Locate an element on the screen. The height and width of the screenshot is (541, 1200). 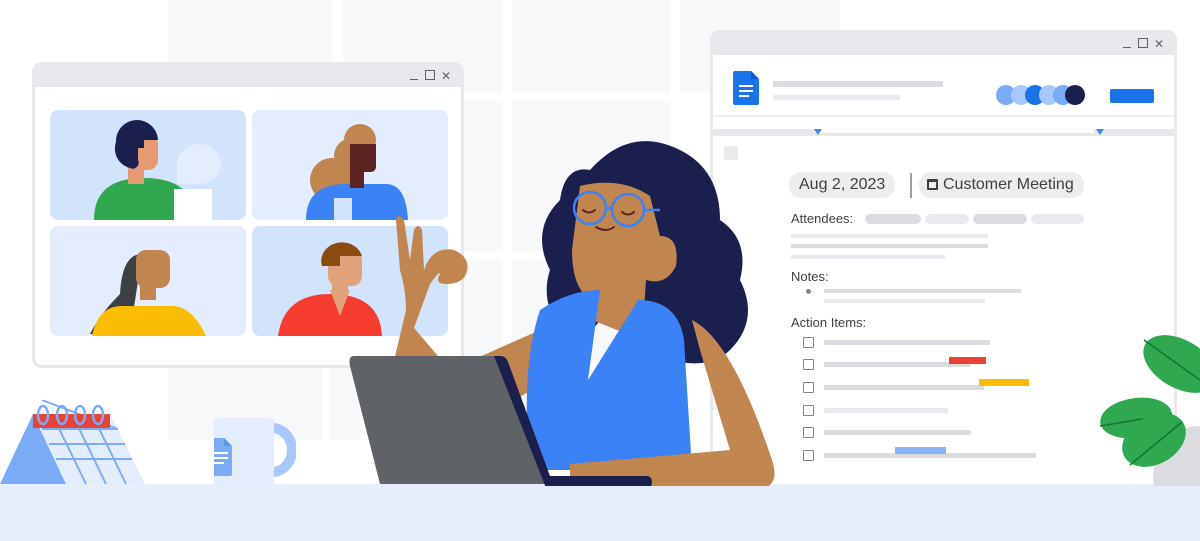
plant-decoration is located at coordinates (1150, 410).